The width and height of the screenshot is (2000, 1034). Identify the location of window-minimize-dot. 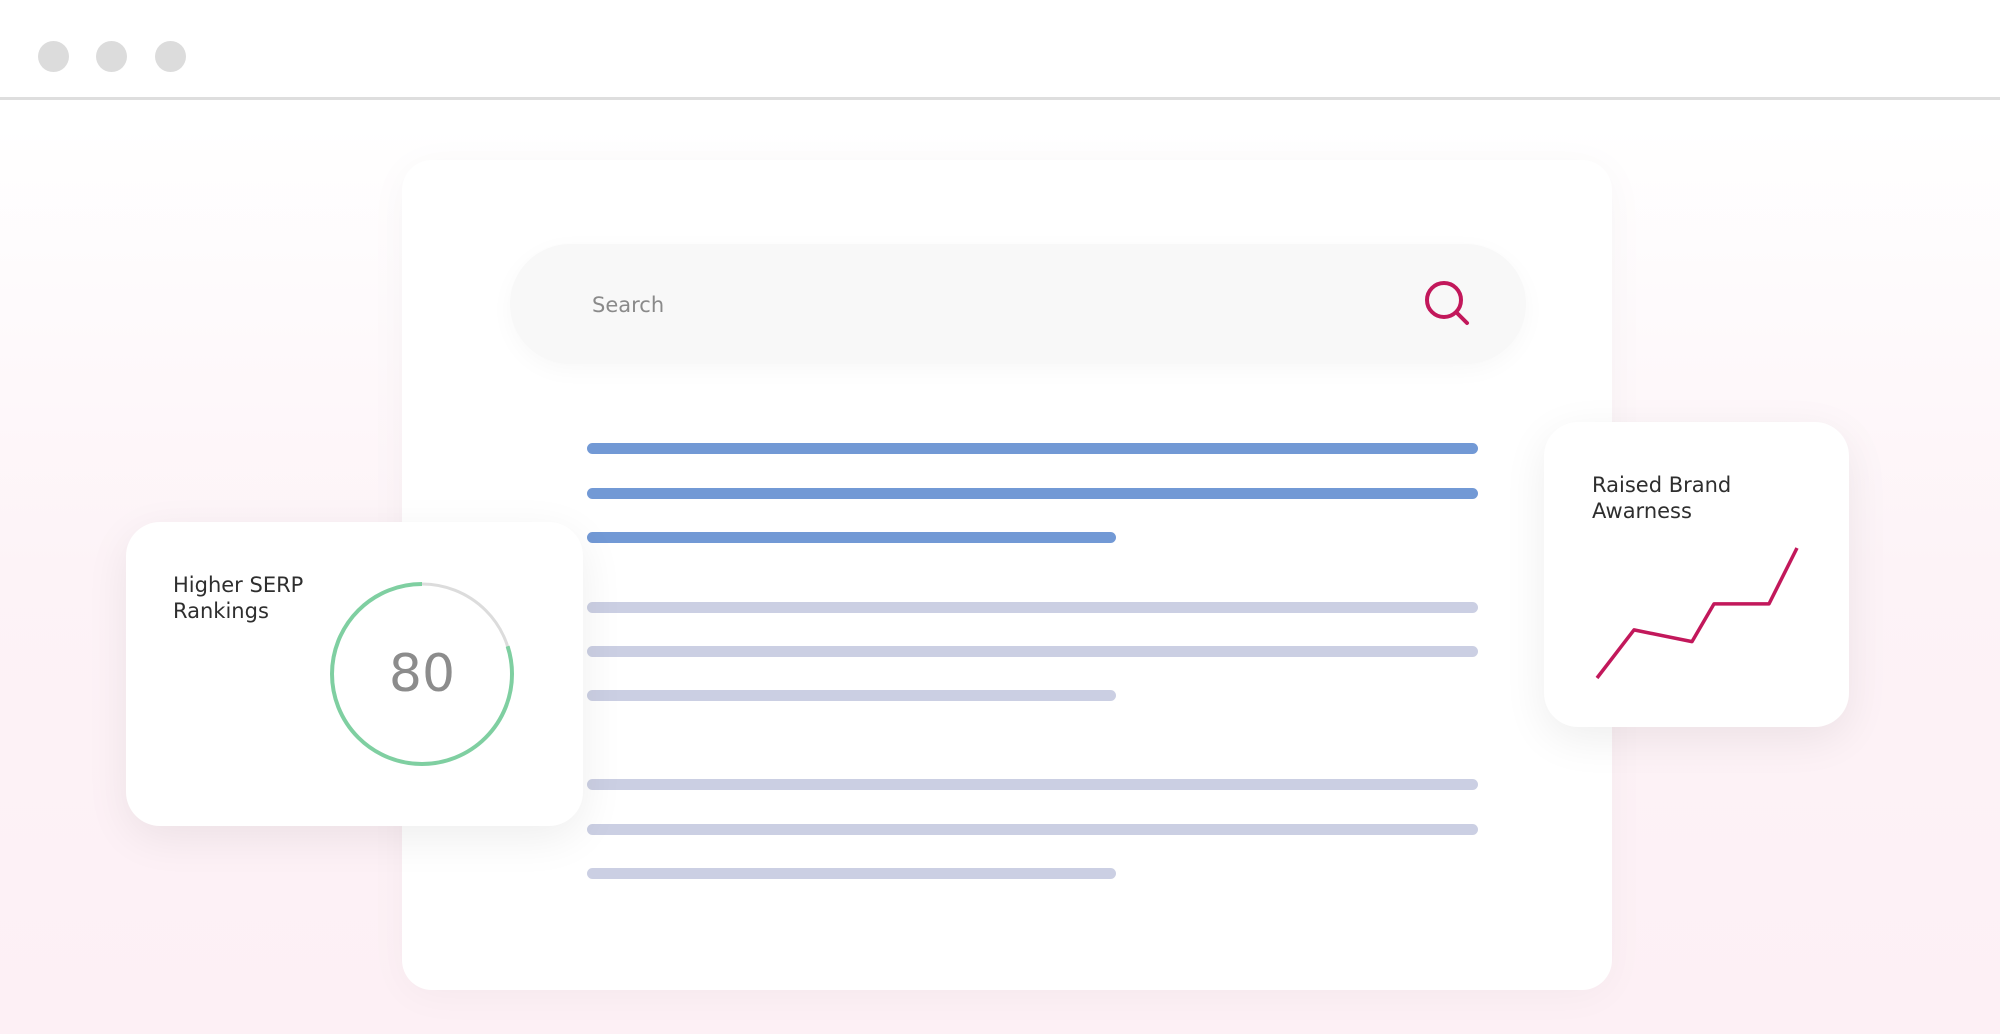
(111, 56).